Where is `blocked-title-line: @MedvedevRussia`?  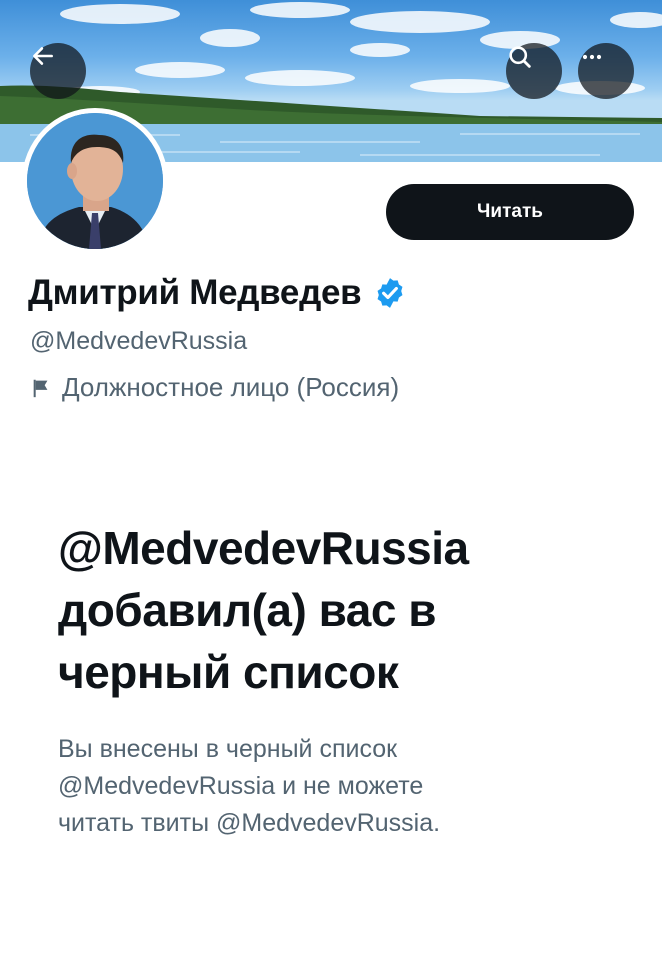
blocked-title-line: @MedvedevRussia is located at coordinates (263, 548).